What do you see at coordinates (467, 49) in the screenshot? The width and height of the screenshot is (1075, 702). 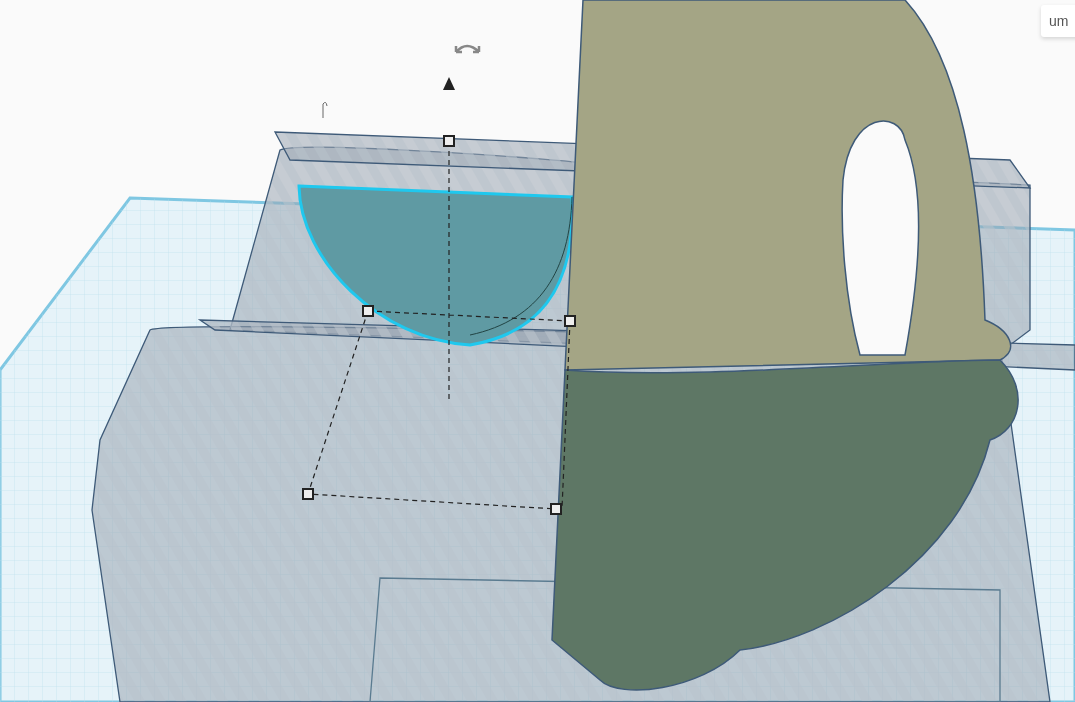 I see `rotate-arrow-icon` at bounding box center [467, 49].